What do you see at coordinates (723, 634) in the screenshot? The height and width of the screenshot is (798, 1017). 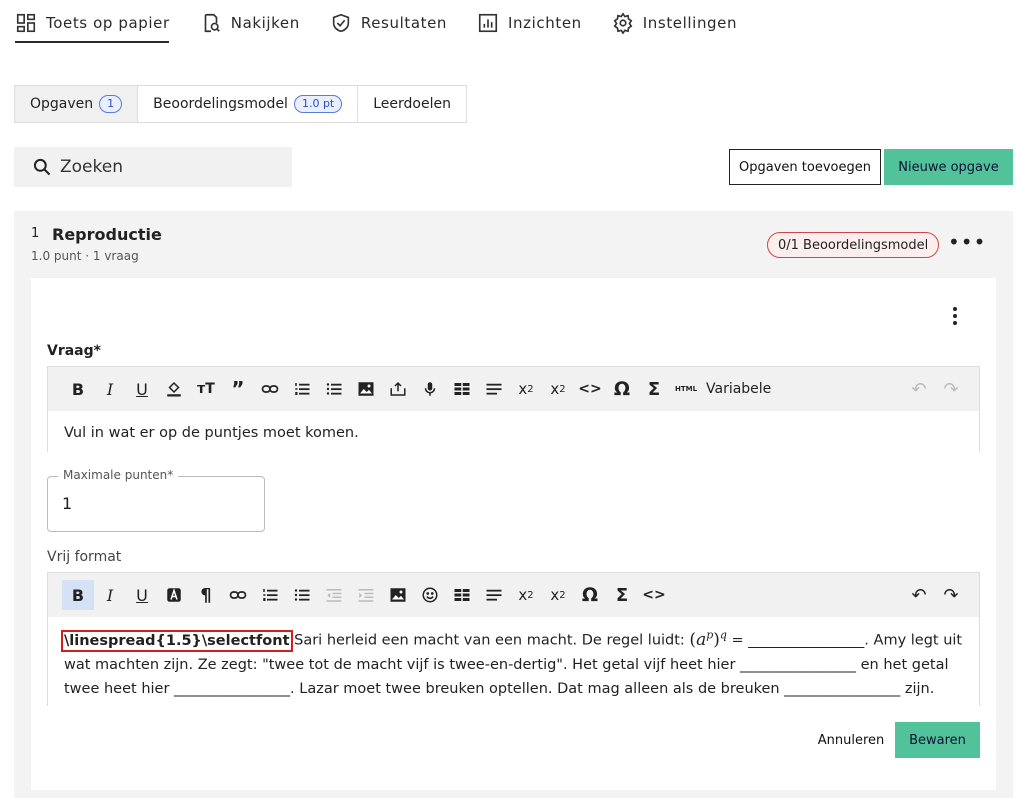 I see `formula-exp-q: q` at bounding box center [723, 634].